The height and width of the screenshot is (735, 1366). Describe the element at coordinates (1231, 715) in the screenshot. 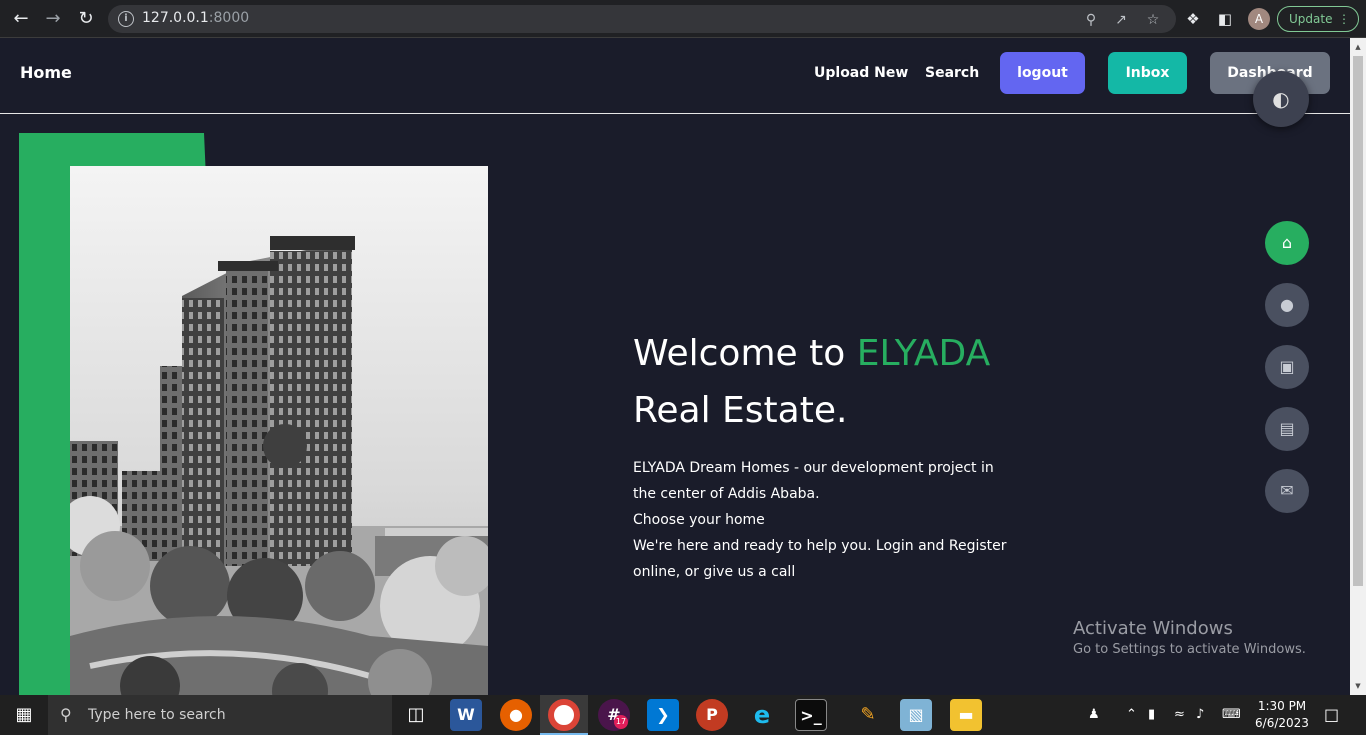

I see `keyboard-icon: ⌨` at that location.